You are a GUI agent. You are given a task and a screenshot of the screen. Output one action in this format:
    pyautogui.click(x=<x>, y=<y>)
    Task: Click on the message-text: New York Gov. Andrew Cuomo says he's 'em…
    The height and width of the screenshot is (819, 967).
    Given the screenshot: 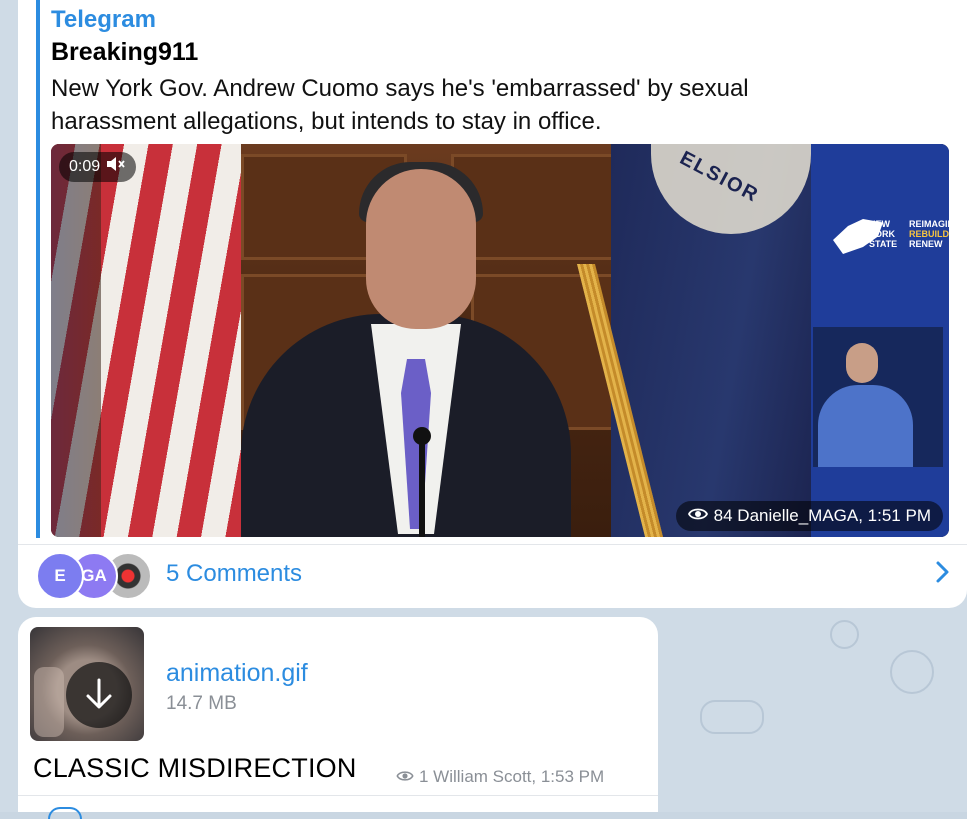 What is the action you would take?
    pyautogui.click(x=400, y=105)
    